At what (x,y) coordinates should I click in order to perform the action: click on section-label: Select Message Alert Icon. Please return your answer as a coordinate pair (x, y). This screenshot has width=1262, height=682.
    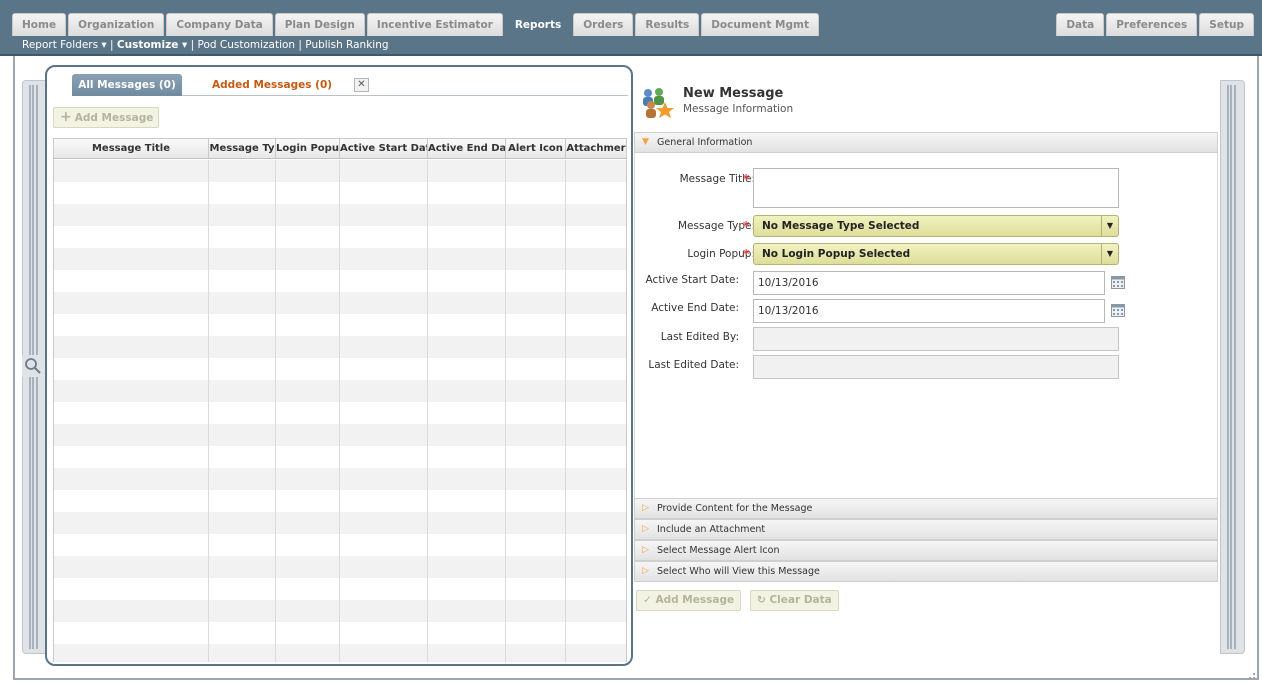
    Looking at the image, I should click on (718, 550).